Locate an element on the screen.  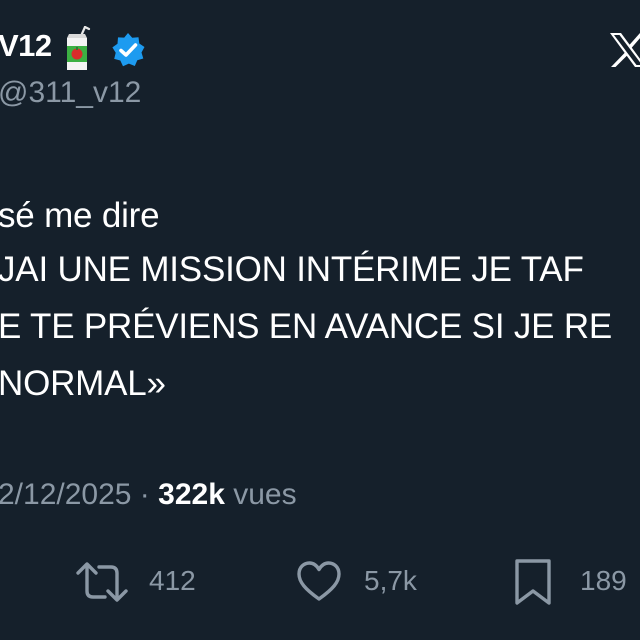
tweet-meta: 2/12/2025 · 322k vues is located at coordinates (148, 495).